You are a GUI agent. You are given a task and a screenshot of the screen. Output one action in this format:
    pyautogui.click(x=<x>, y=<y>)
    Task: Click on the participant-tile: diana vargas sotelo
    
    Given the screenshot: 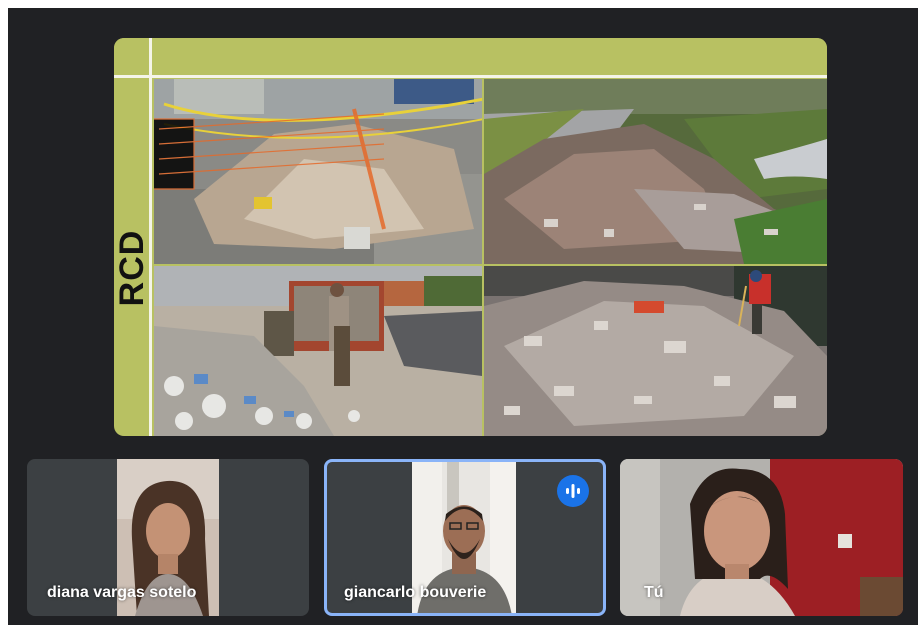 What is the action you would take?
    pyautogui.click(x=168, y=537)
    